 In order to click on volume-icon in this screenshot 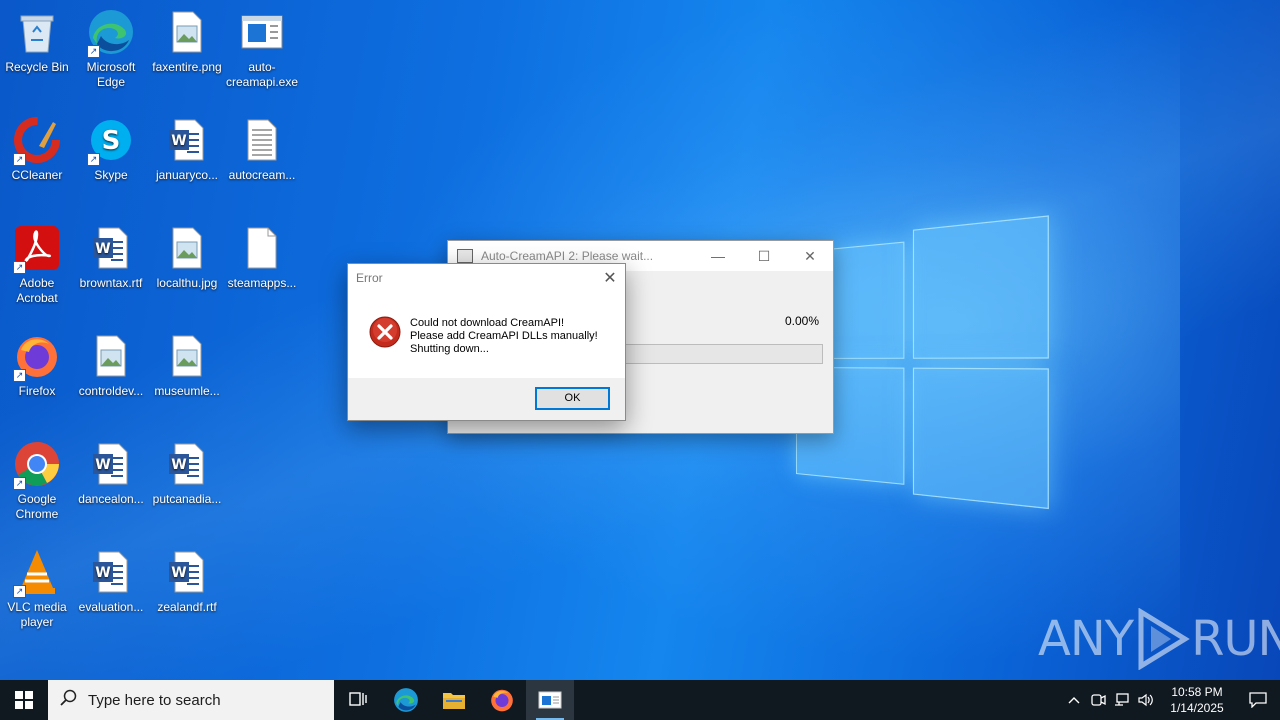, I will do `click(1146, 700)`.